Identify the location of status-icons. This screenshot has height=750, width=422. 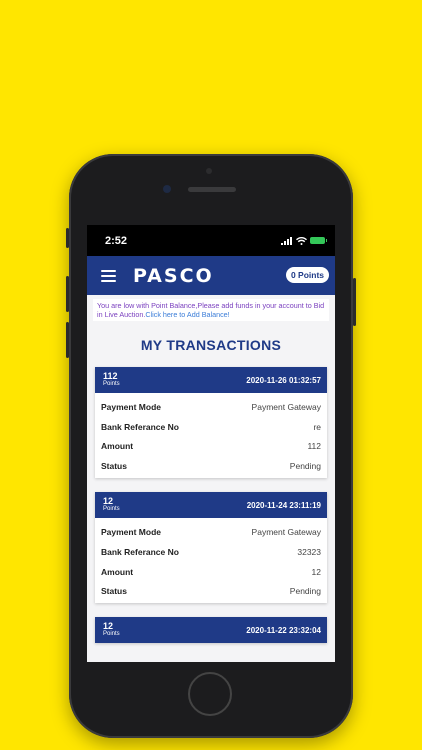
(304, 240).